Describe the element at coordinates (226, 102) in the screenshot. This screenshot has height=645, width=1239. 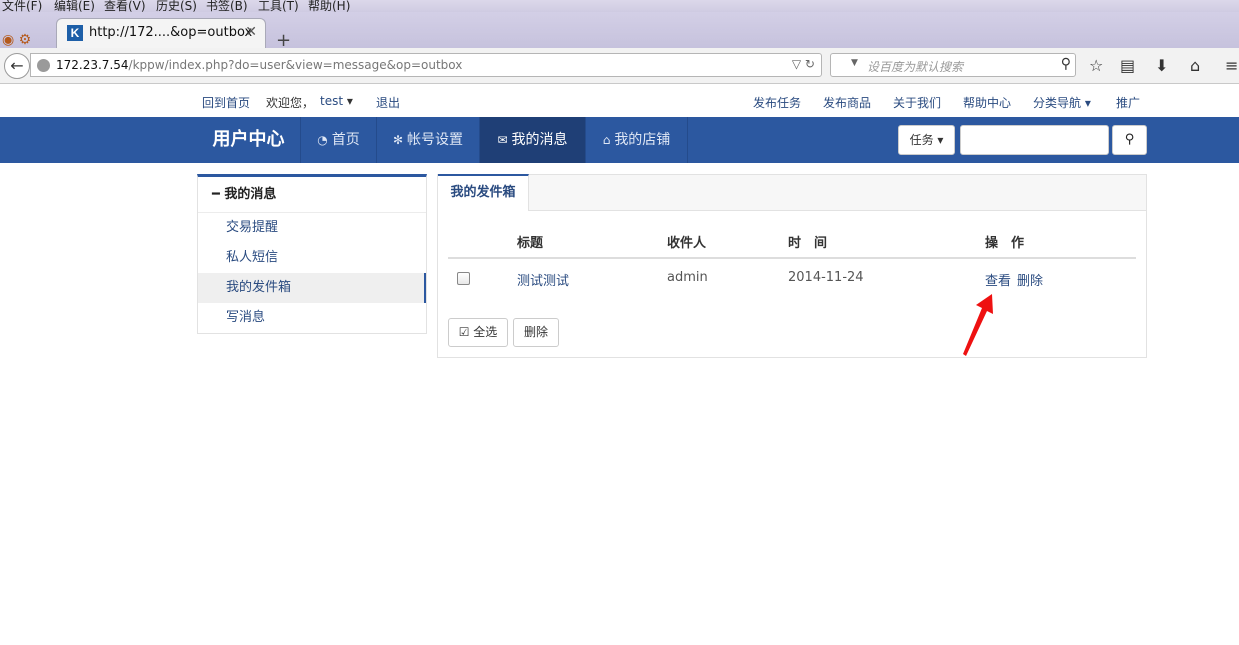
I see `home-link: 回到首页` at that location.